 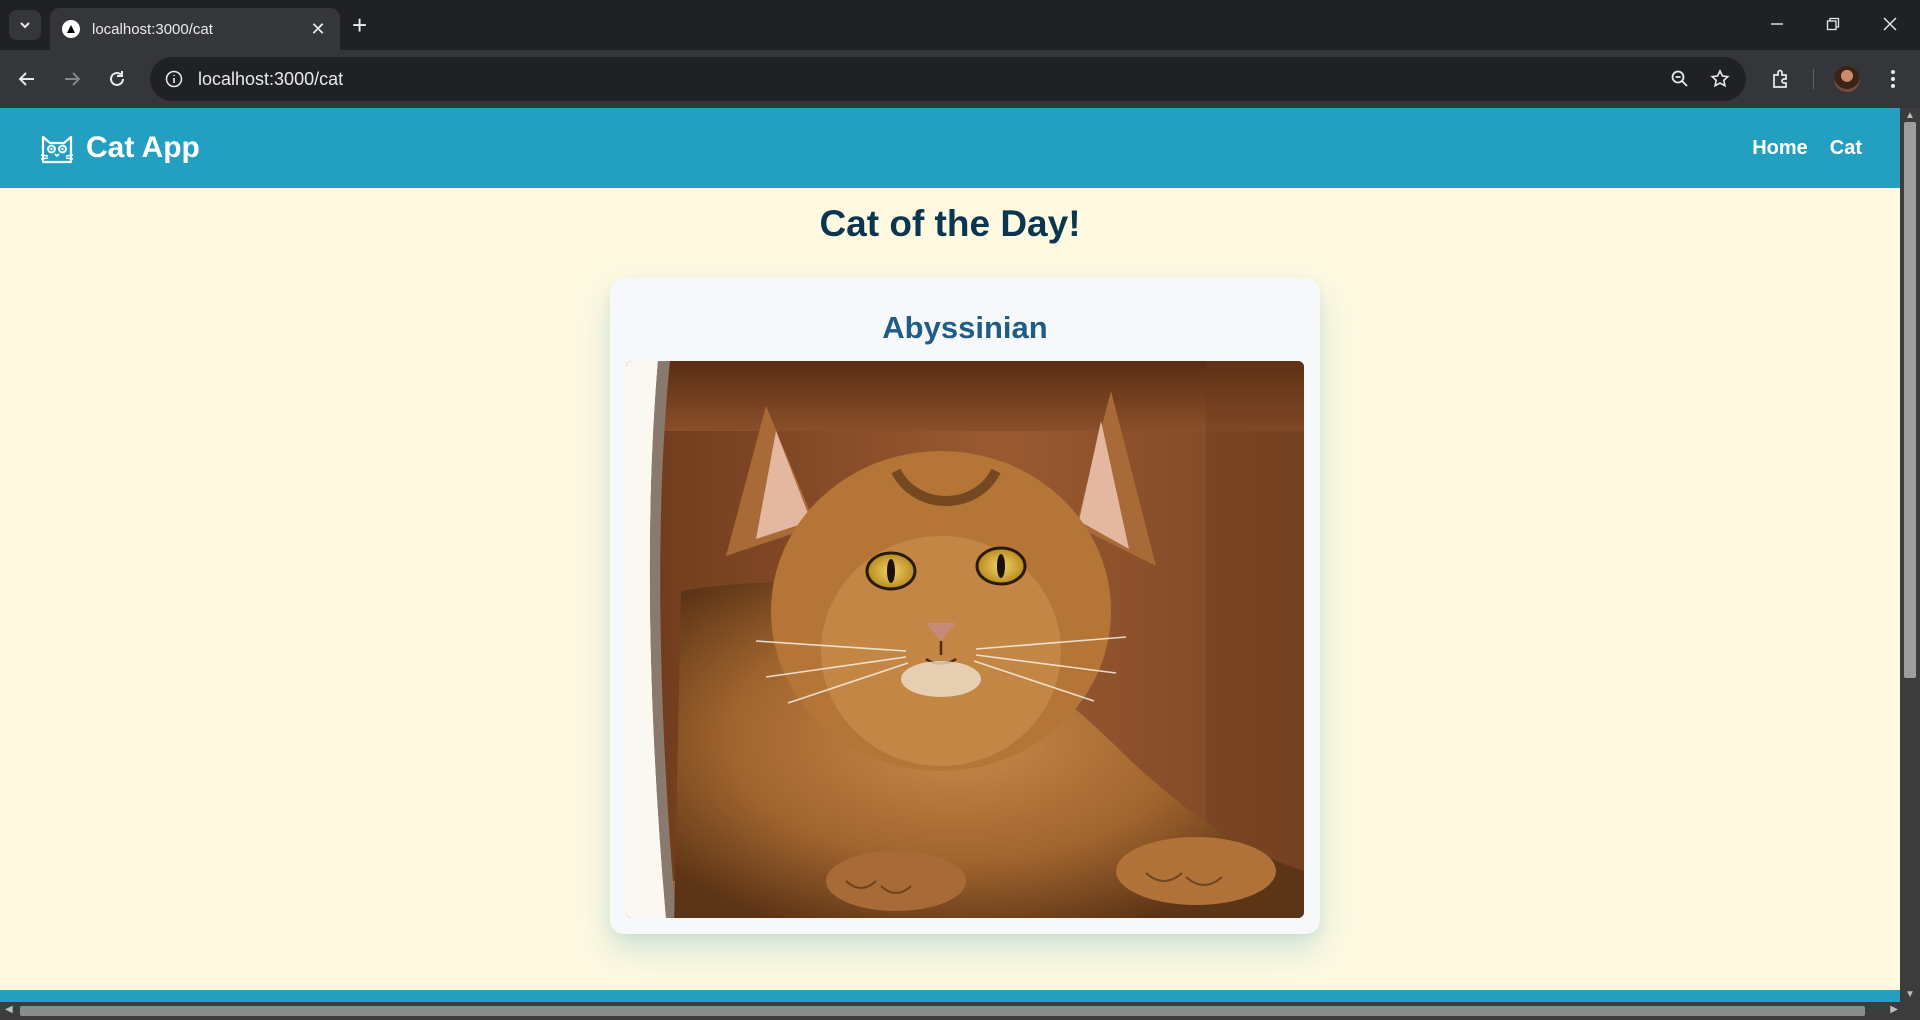 I want to click on nav-link-home: Home, so click(x=1780, y=148).